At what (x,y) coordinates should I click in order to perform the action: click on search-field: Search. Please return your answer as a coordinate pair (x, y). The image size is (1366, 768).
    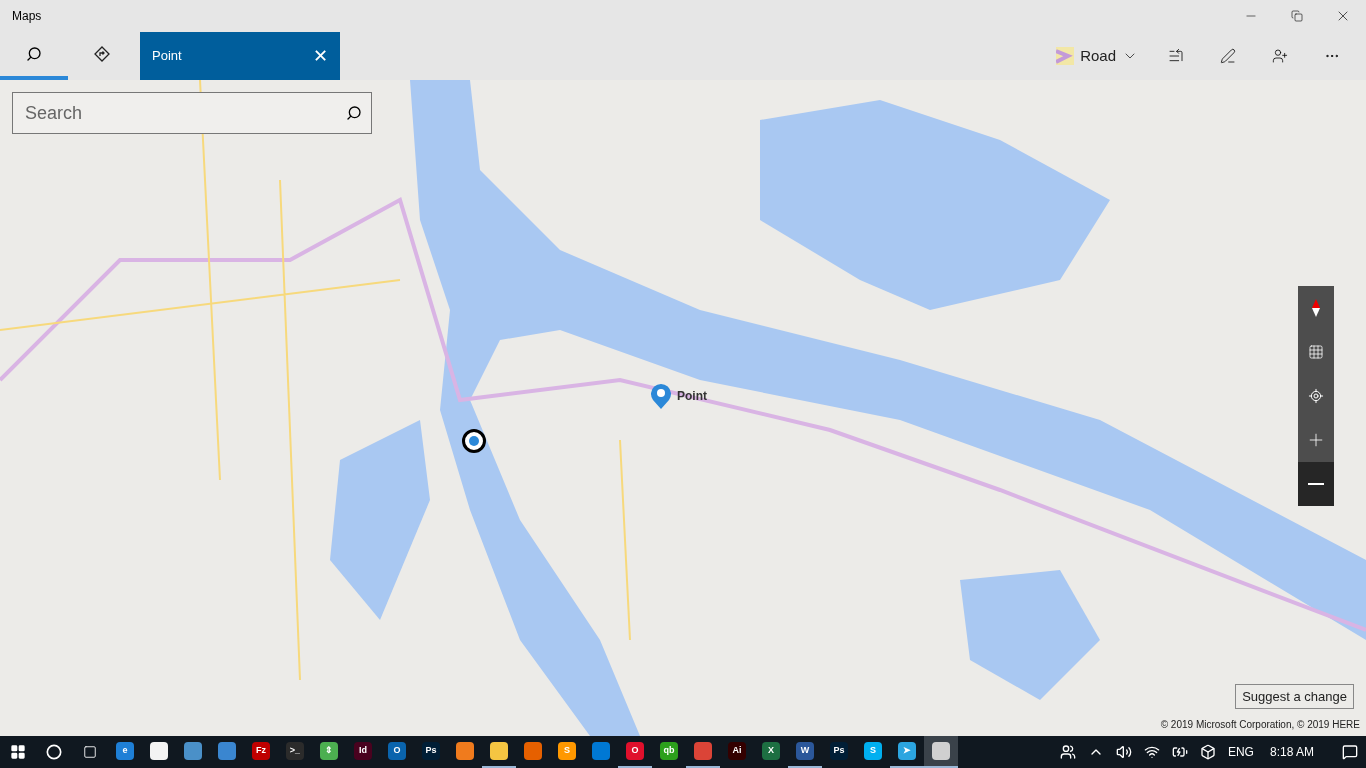
    Looking at the image, I should click on (192, 113).